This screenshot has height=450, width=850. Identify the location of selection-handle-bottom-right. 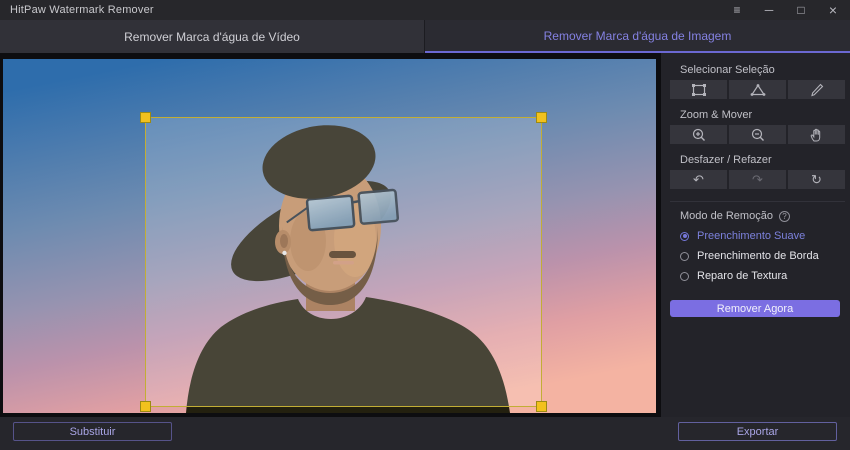
(541, 406).